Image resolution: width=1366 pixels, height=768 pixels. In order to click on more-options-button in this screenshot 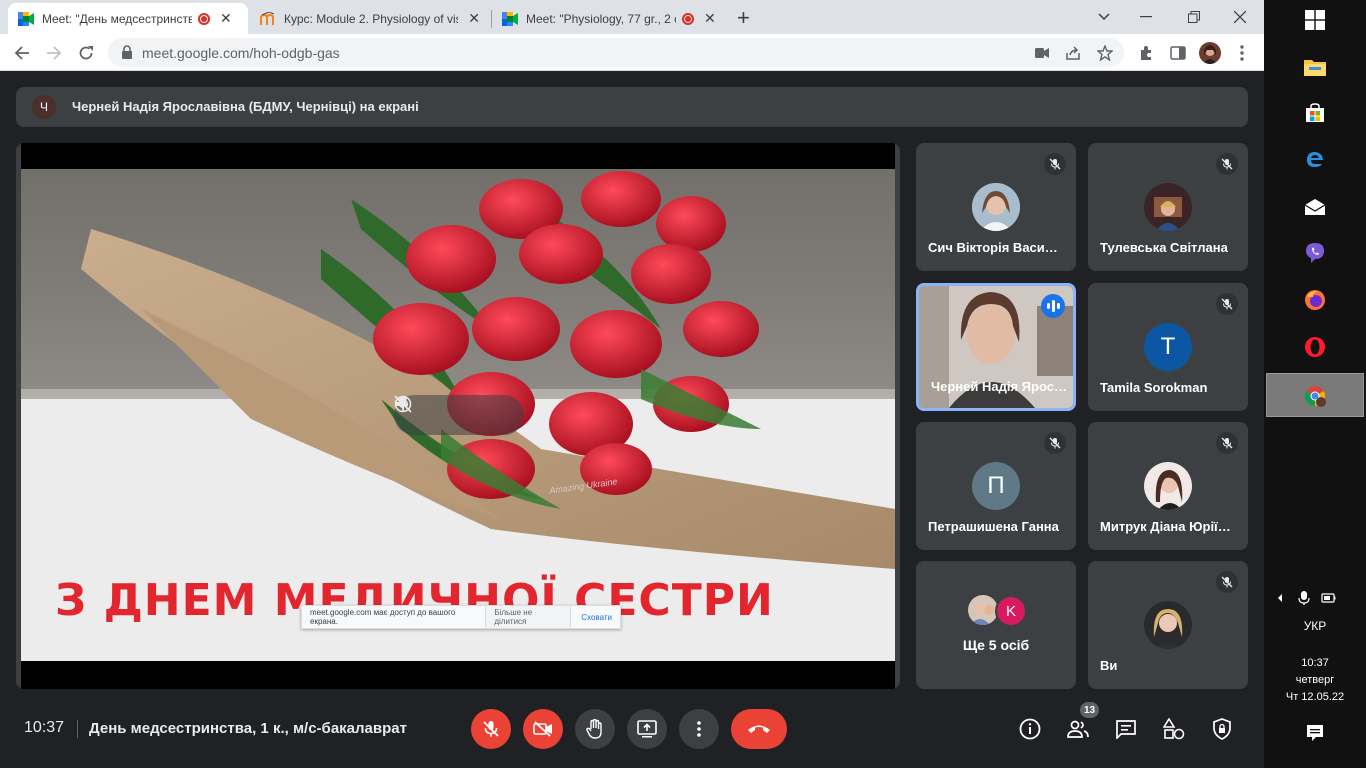, I will do `click(699, 729)`.